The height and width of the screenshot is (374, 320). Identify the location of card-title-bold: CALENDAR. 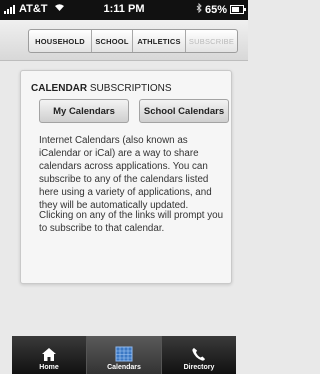
(59, 88).